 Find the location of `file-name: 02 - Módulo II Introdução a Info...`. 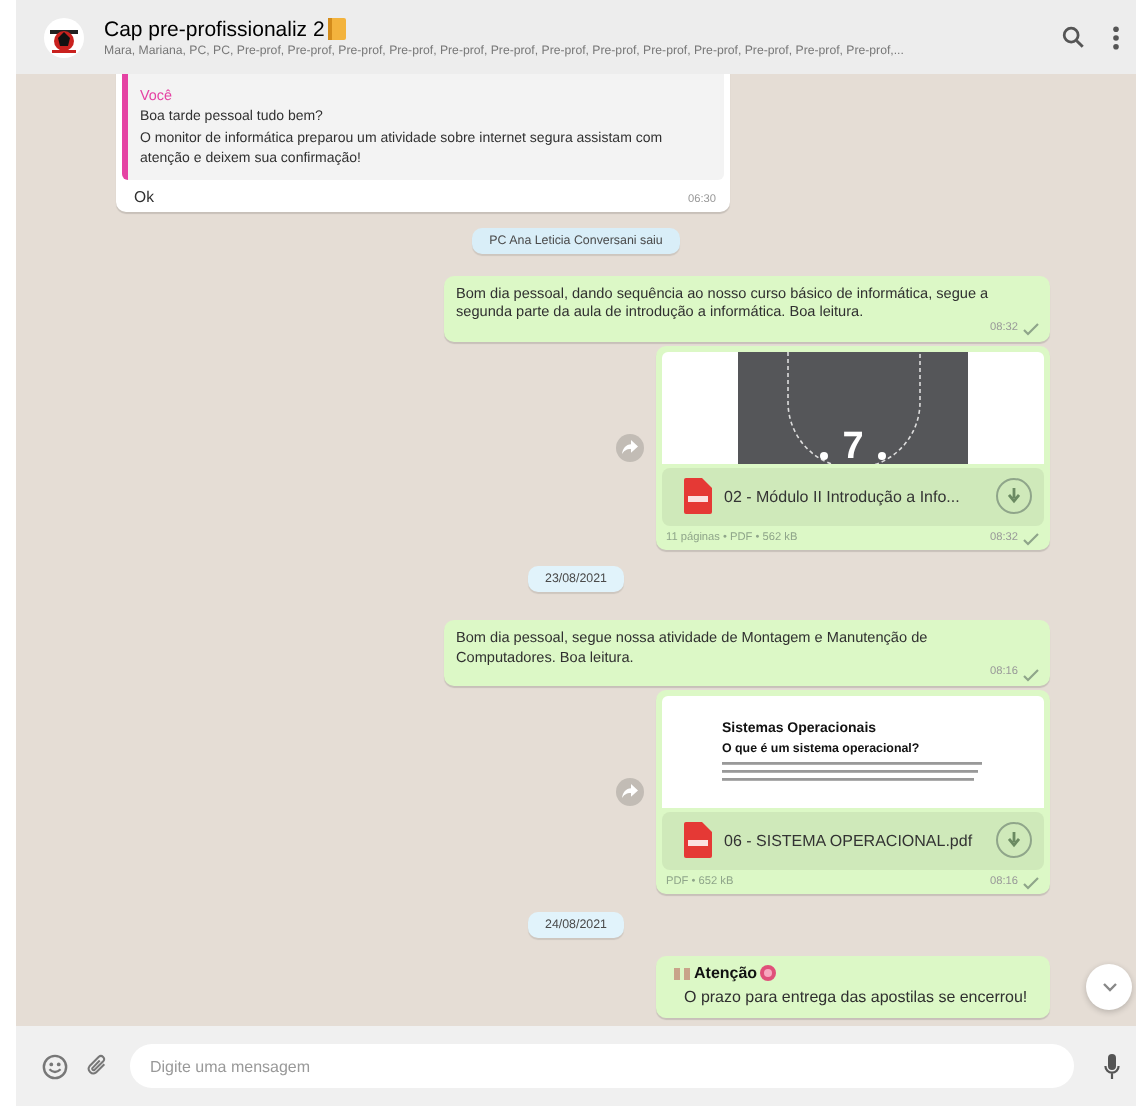

file-name: 02 - Módulo II Introdução a Info... is located at coordinates (843, 496).